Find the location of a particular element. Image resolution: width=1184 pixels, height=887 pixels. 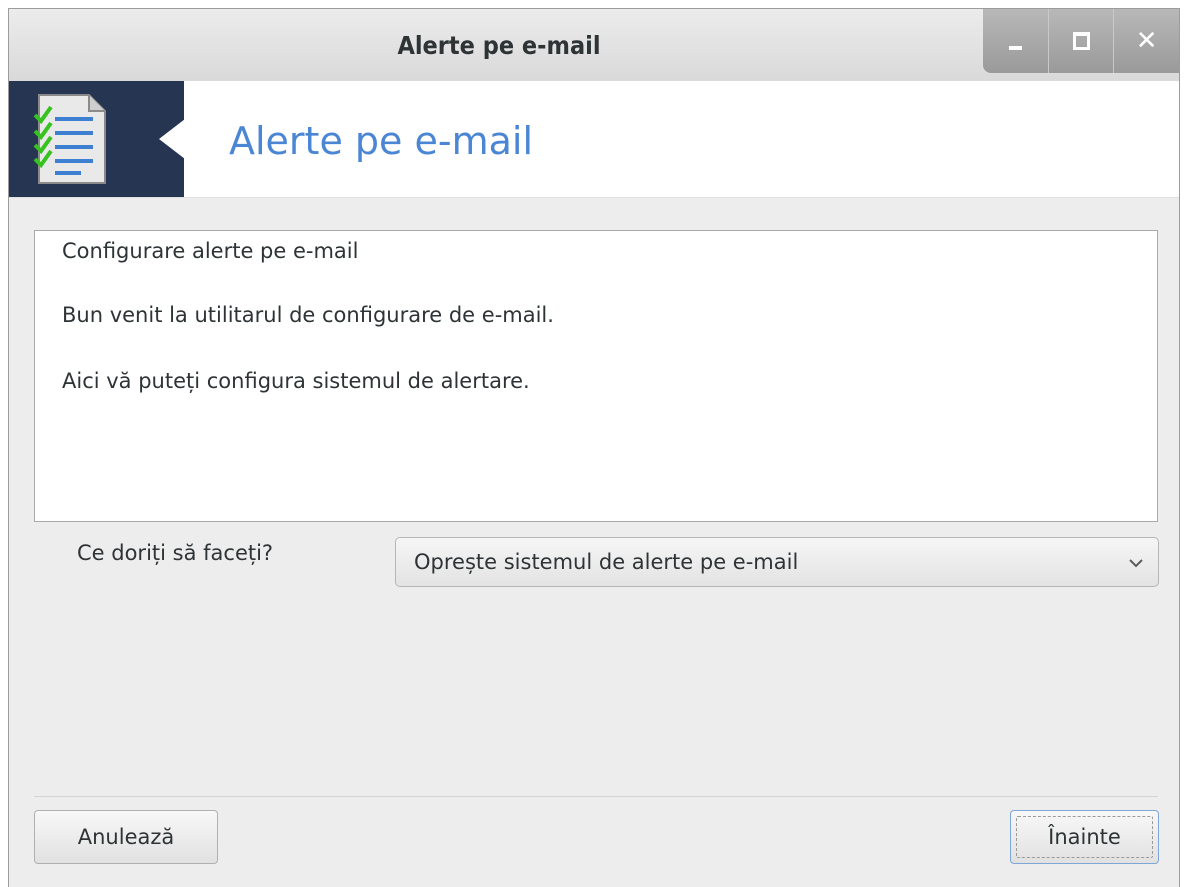

banner-icon-area is located at coordinates (97, 139).